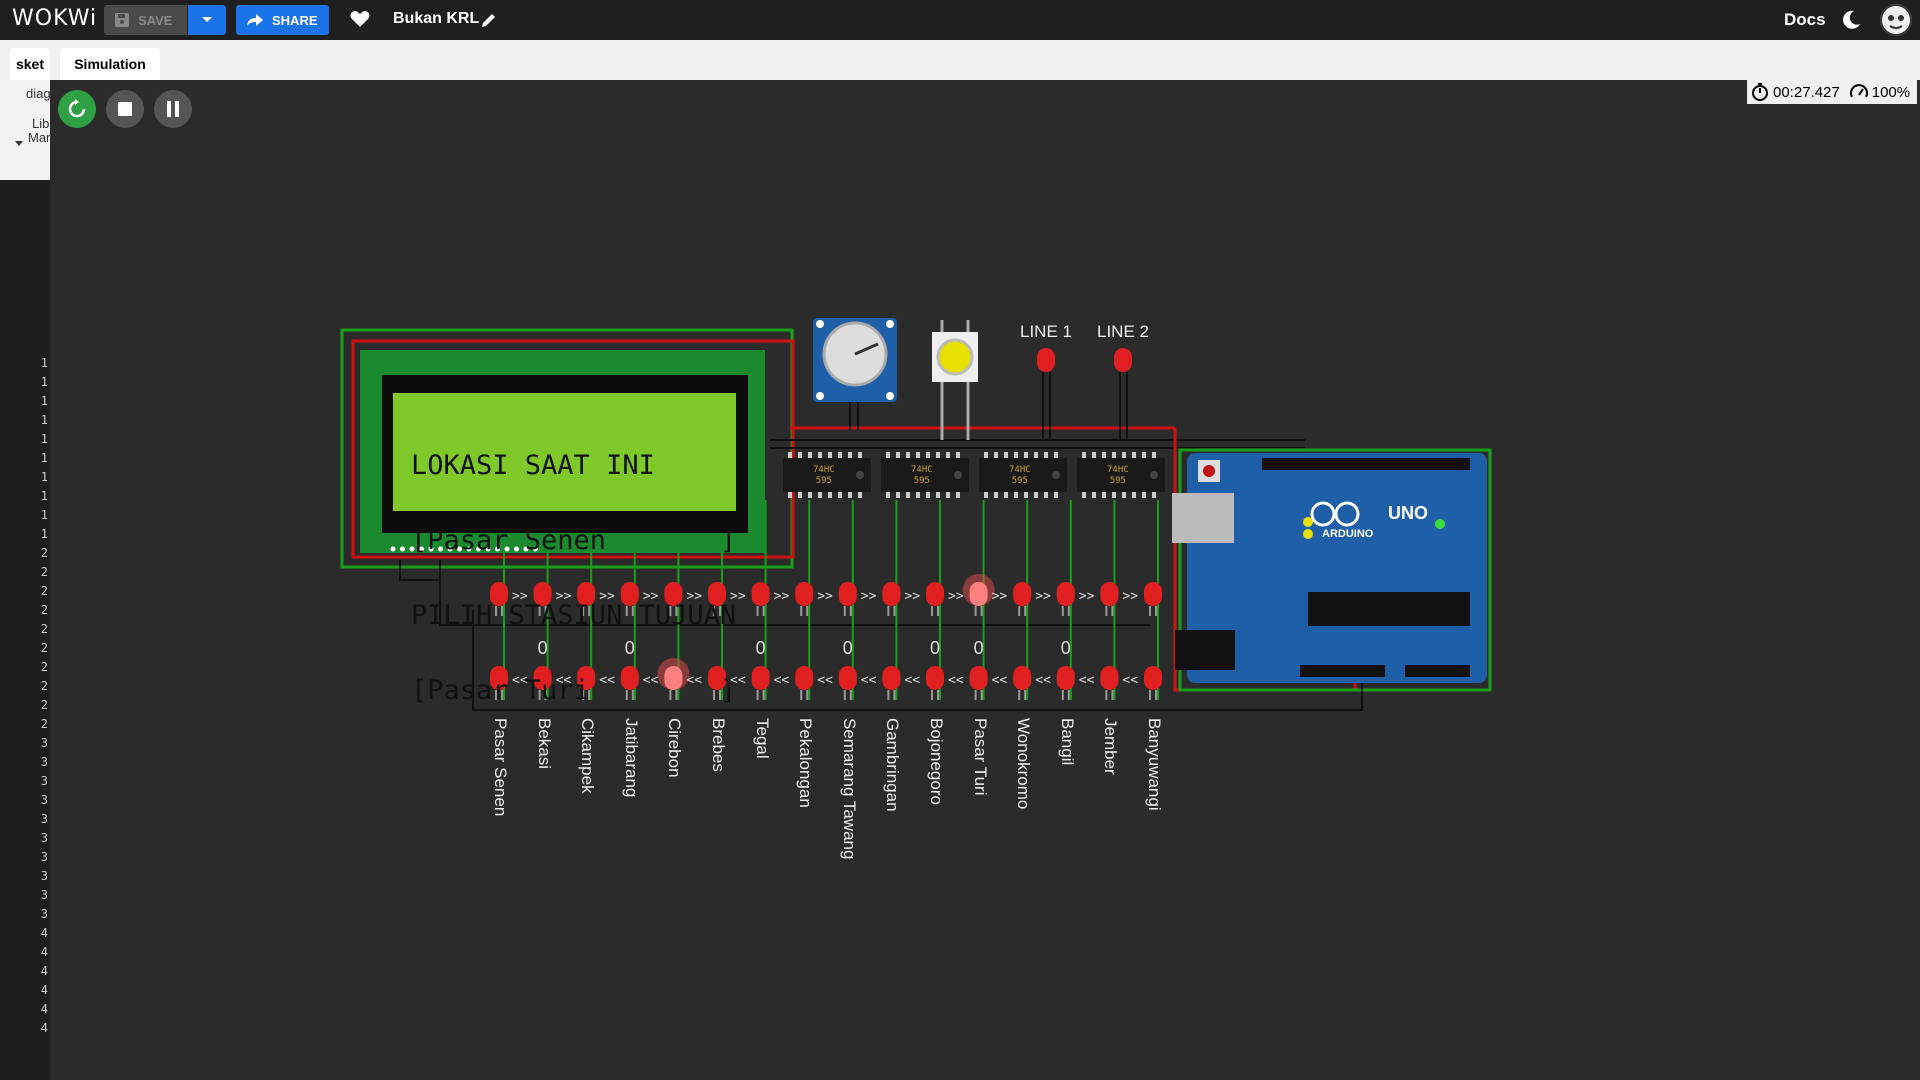 The image size is (1920, 1080). What do you see at coordinates (1348, 534) in the screenshot?
I see `arduino-brand-label: ARDUINO` at bounding box center [1348, 534].